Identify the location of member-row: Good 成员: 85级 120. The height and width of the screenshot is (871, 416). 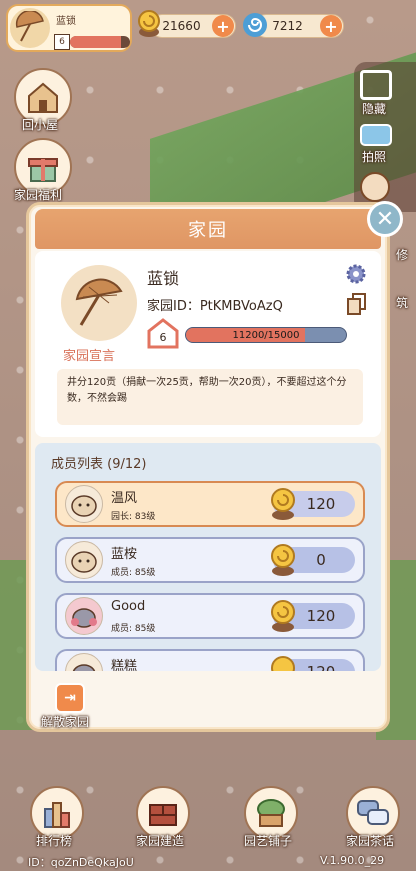
(210, 616).